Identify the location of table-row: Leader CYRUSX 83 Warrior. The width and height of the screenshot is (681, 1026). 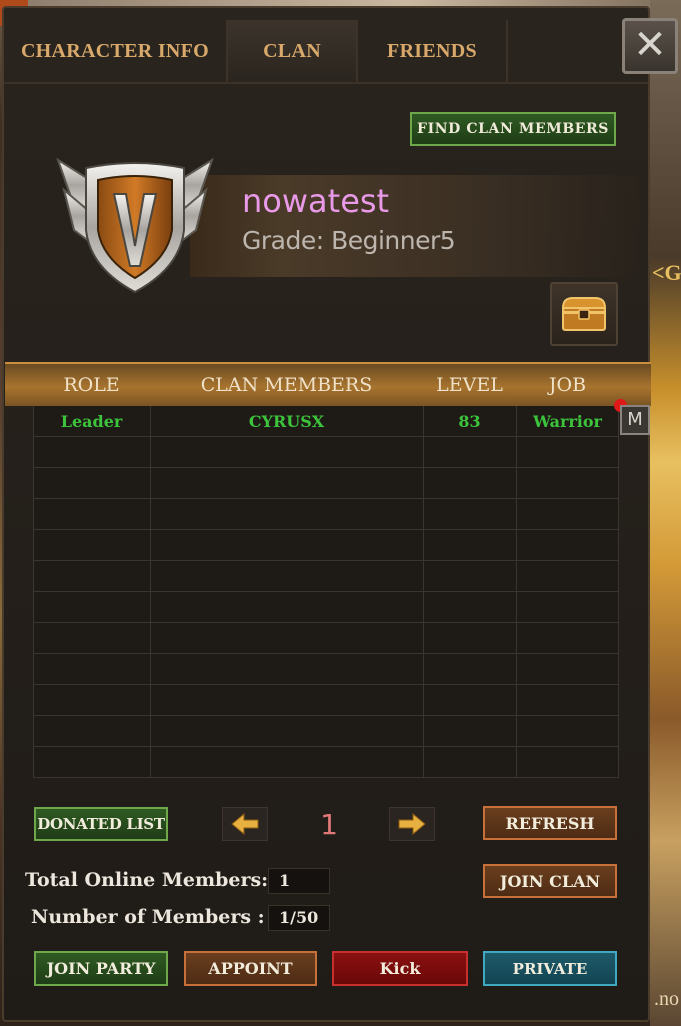
(326, 421).